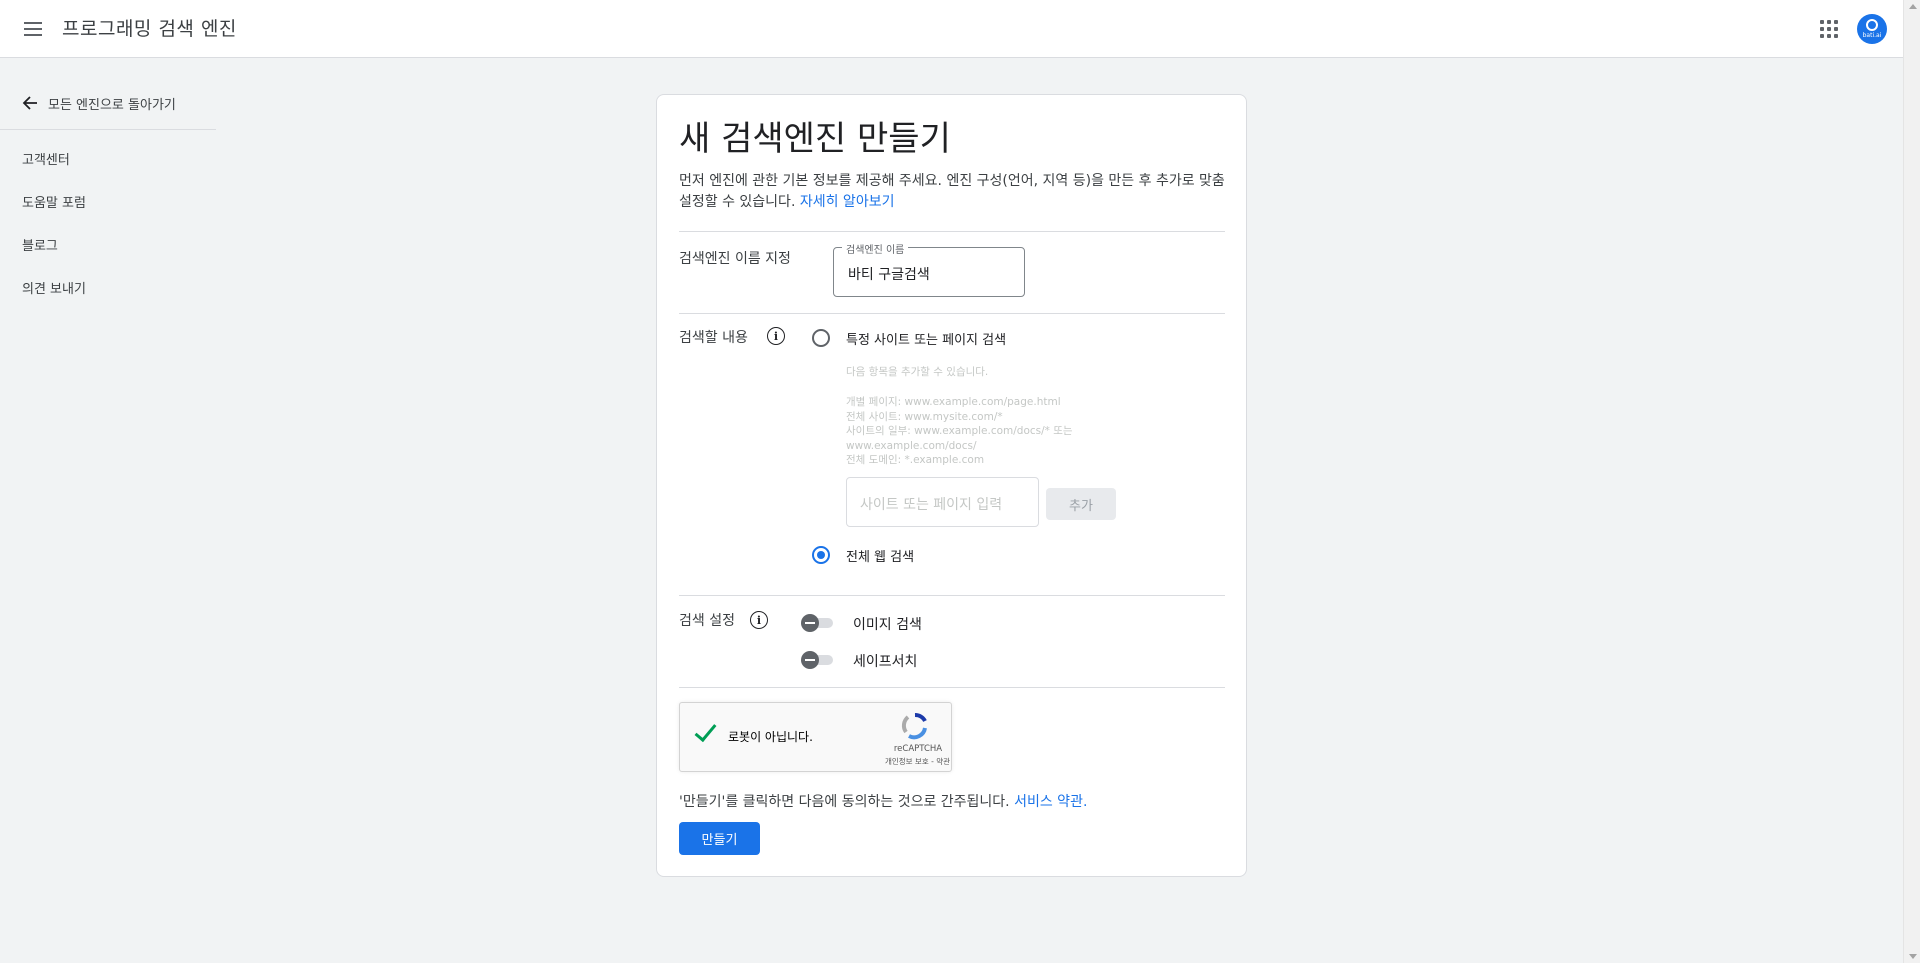 The image size is (1920, 963). Describe the element at coordinates (1829, 29) in the screenshot. I see `apps-grid-icon` at that location.